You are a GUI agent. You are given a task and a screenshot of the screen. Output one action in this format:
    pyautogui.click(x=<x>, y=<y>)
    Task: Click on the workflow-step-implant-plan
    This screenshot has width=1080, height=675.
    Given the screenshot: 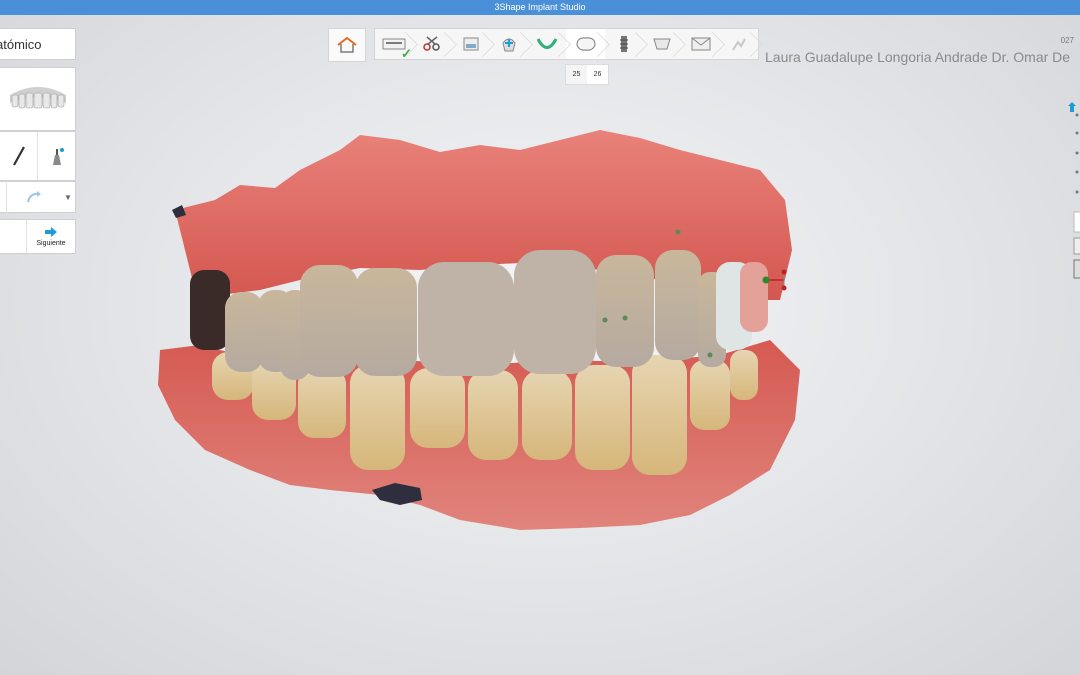 What is the action you would take?
    pyautogui.click(x=509, y=44)
    